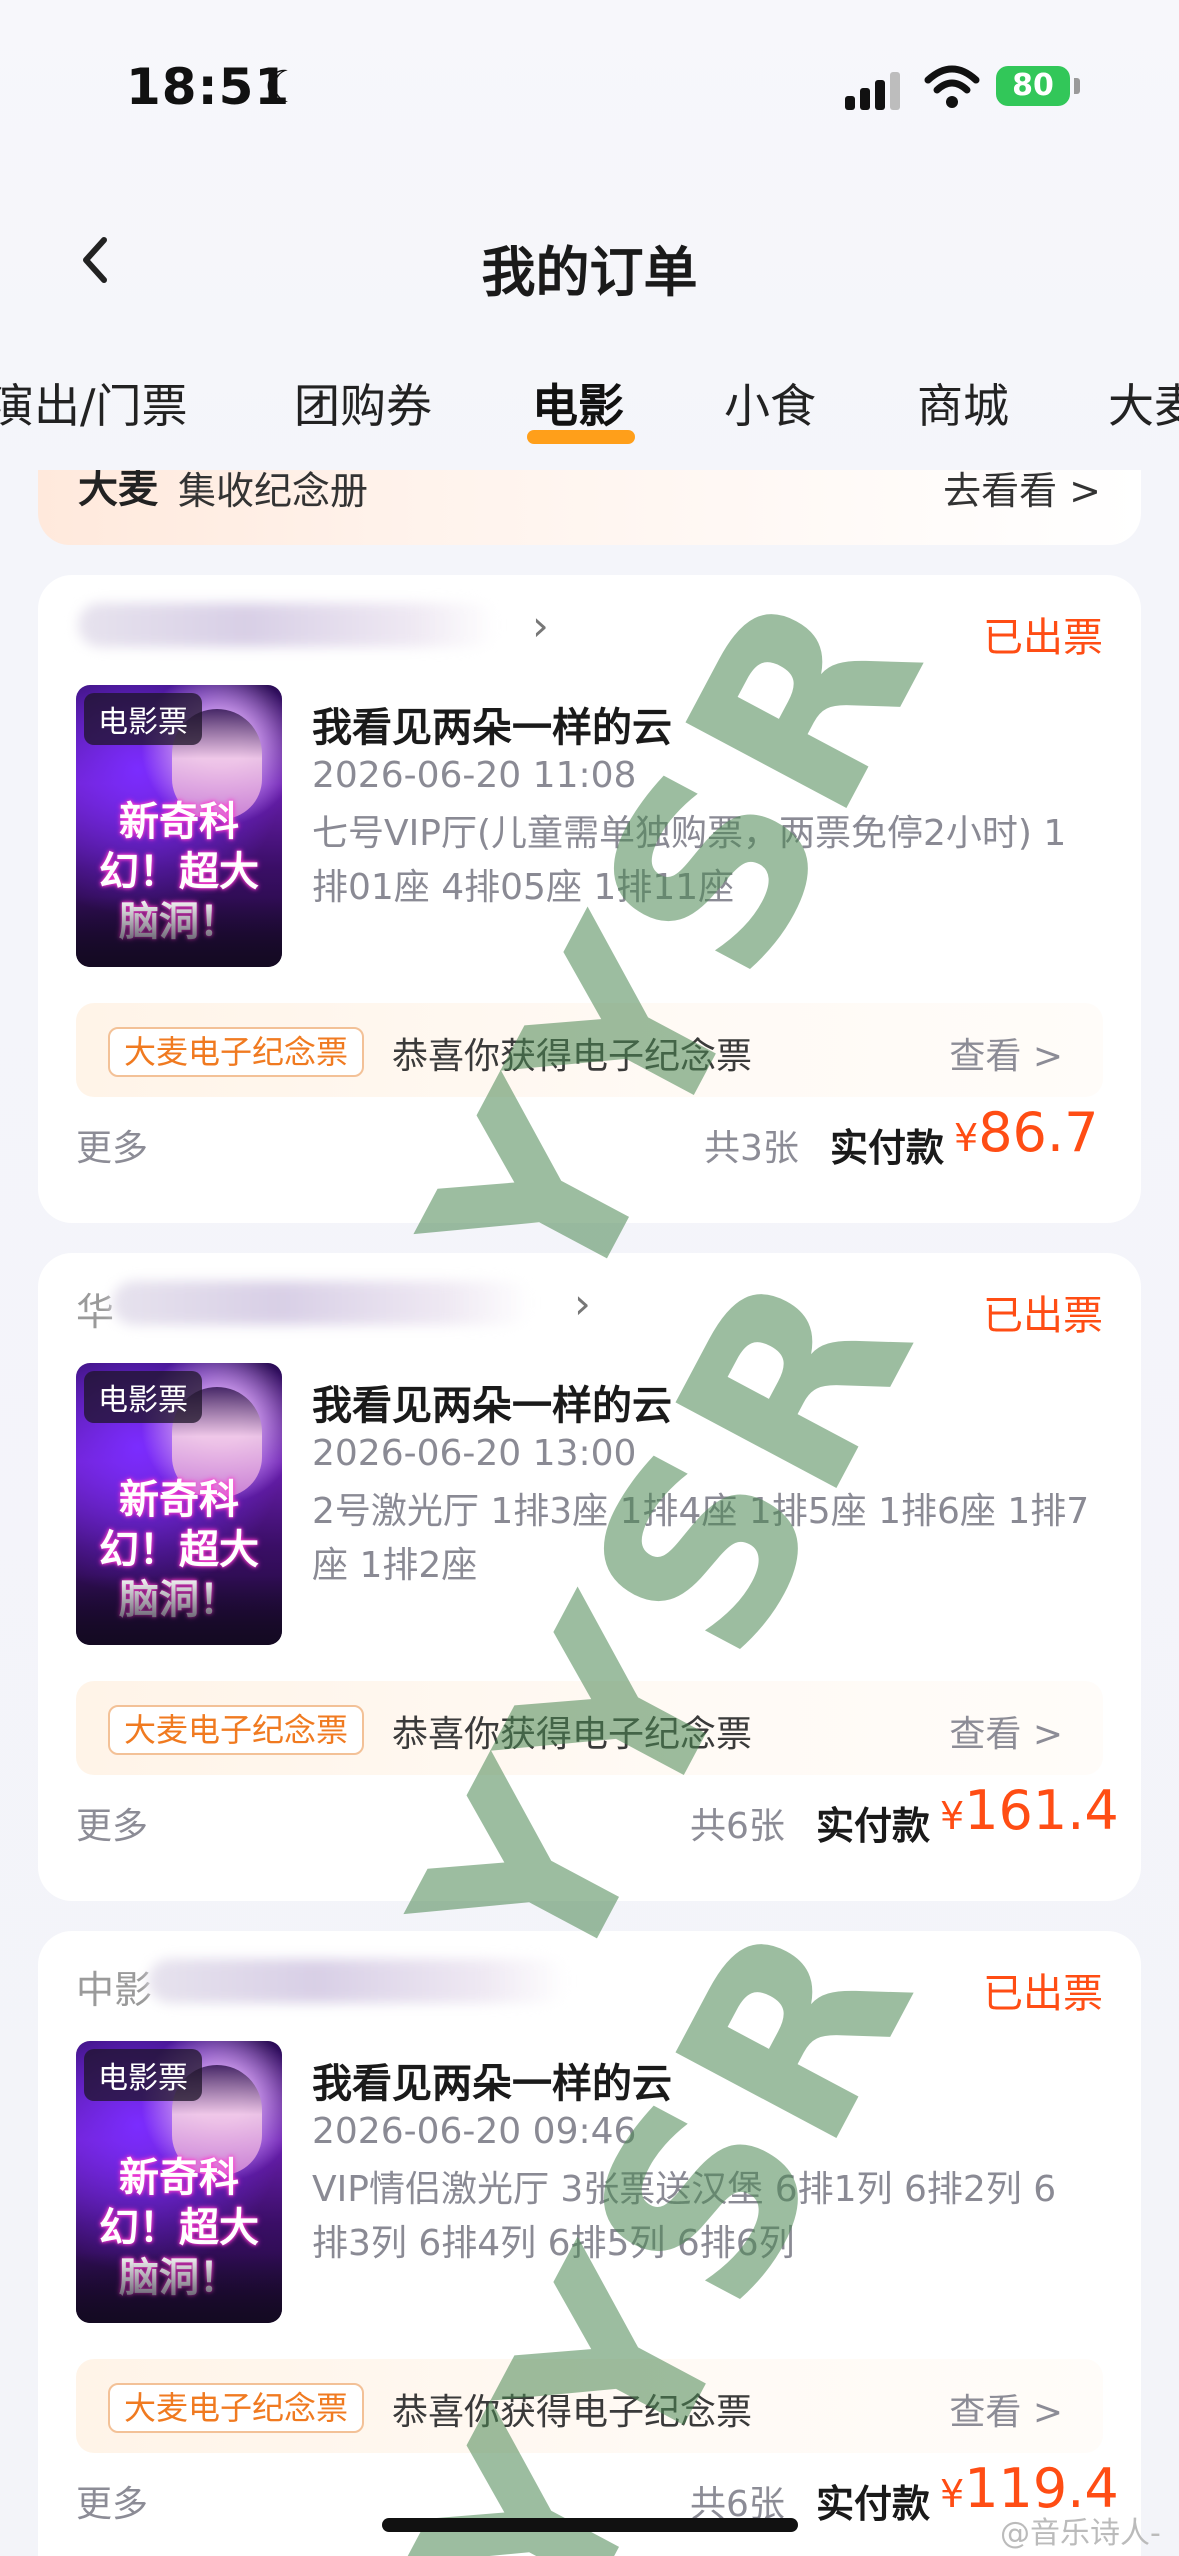  I want to click on showtime: 2026-06-20 09:46, so click(474, 2131).